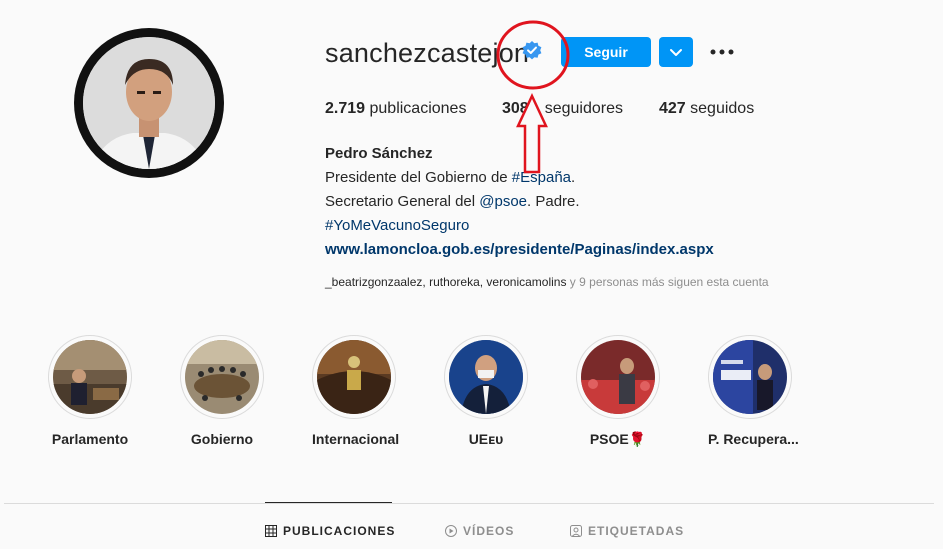  Describe the element at coordinates (618, 439) in the screenshot. I see `highlight-label: PSOE🌹` at that location.